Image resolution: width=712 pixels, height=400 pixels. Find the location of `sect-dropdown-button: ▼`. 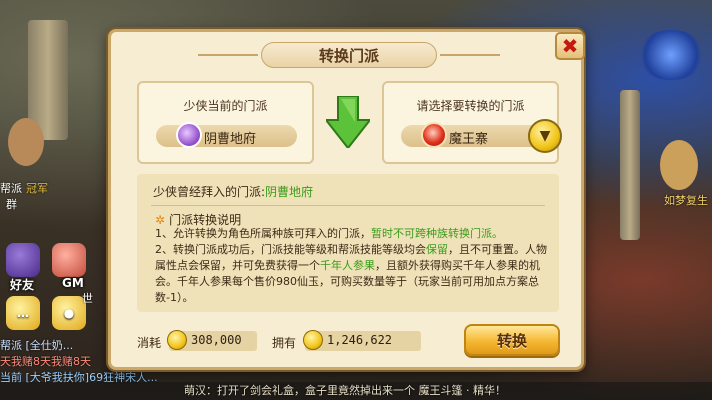

sect-dropdown-button: ▼ is located at coordinates (545, 136).